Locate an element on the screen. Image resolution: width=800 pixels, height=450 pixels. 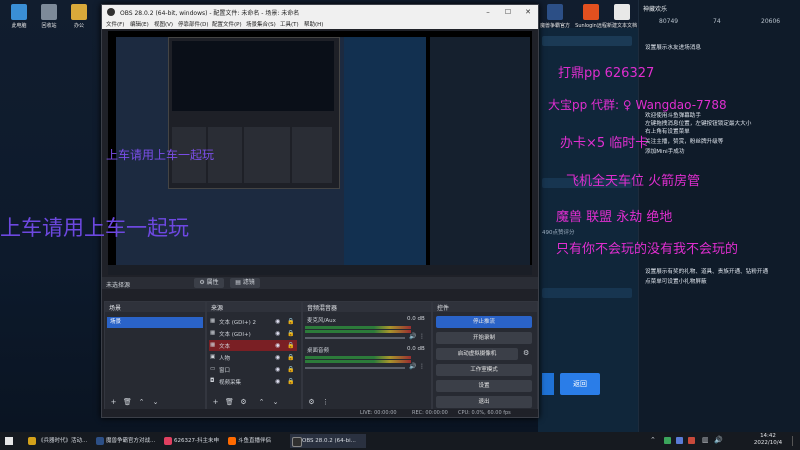
stat-value: 74 is located at coordinates (717, 21).